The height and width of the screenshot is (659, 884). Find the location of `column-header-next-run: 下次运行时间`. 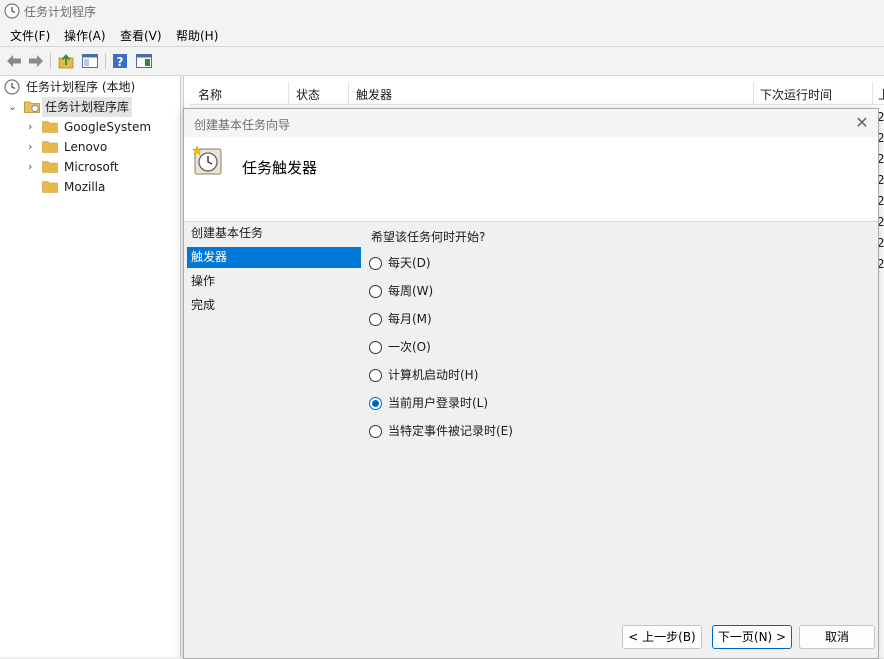

column-header-next-run: 下次运行时间 is located at coordinates (796, 94).